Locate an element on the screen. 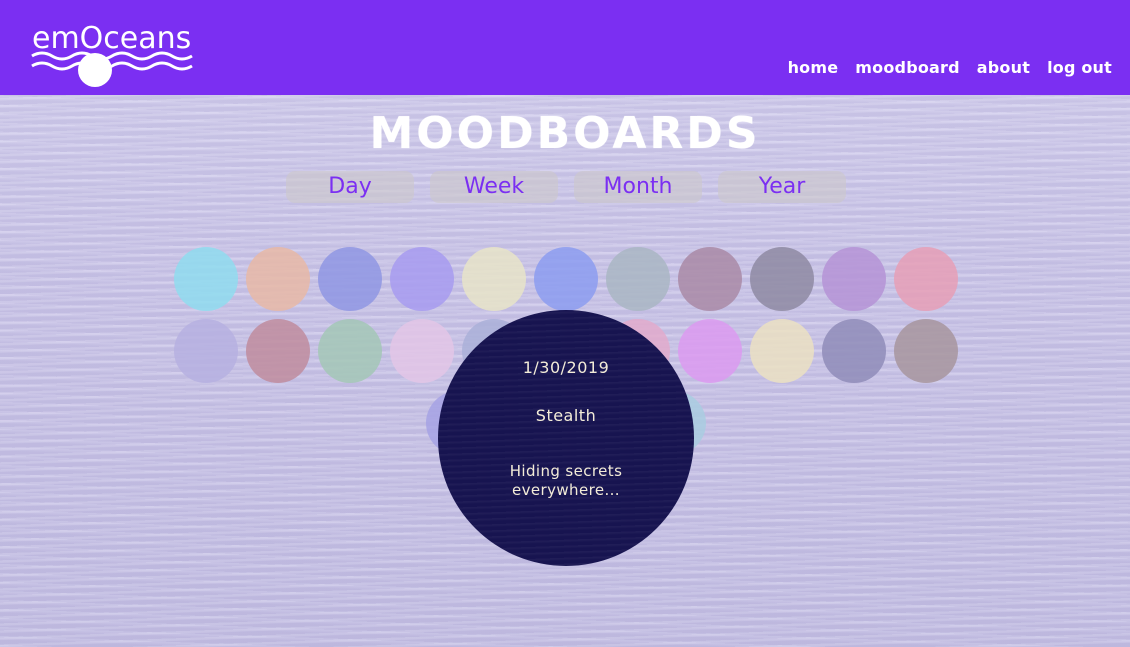 The width and height of the screenshot is (1130, 647). logo-wordmark: emOceans is located at coordinates (111, 38).